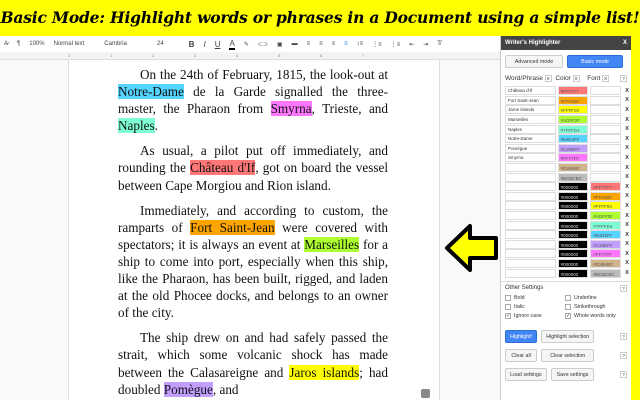 This screenshot has width=640, height=406. Describe the element at coordinates (606, 187) in the screenshot. I see `font-color-input: #FF7777` at that location.